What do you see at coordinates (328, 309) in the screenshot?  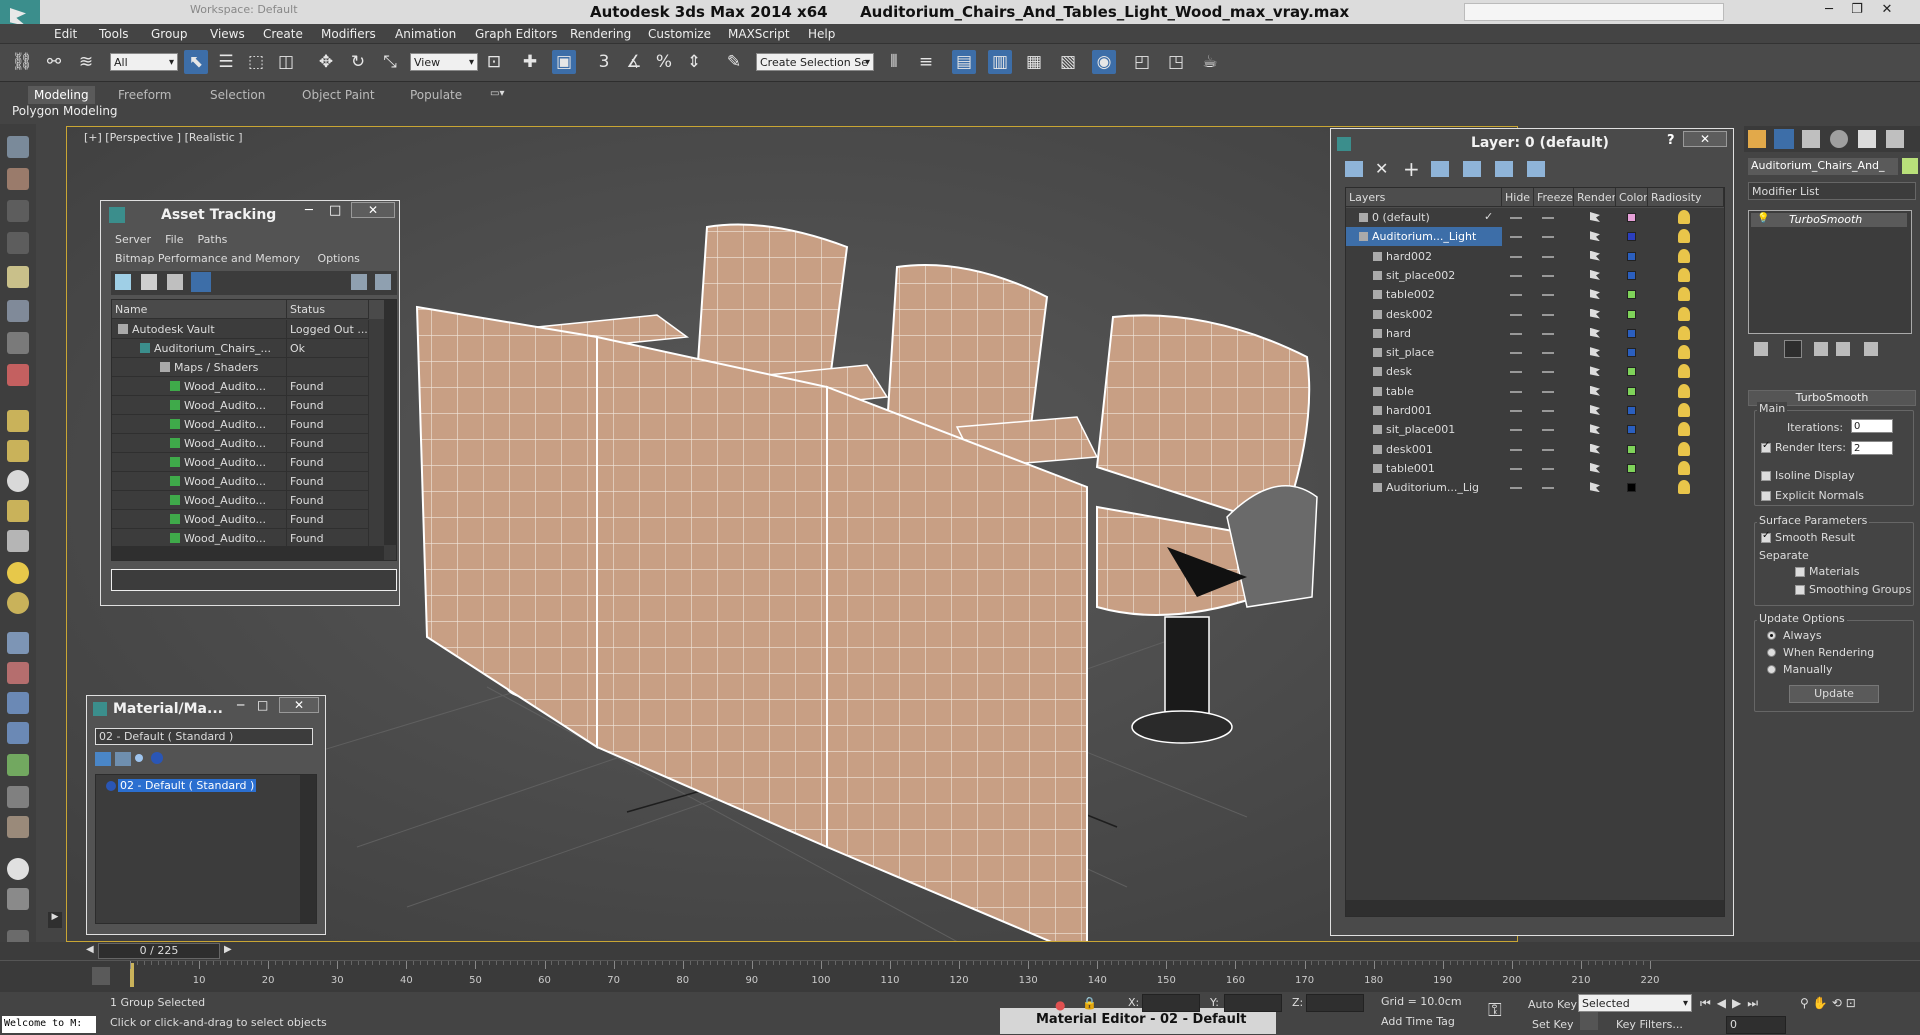 I see `column-status: Status` at bounding box center [328, 309].